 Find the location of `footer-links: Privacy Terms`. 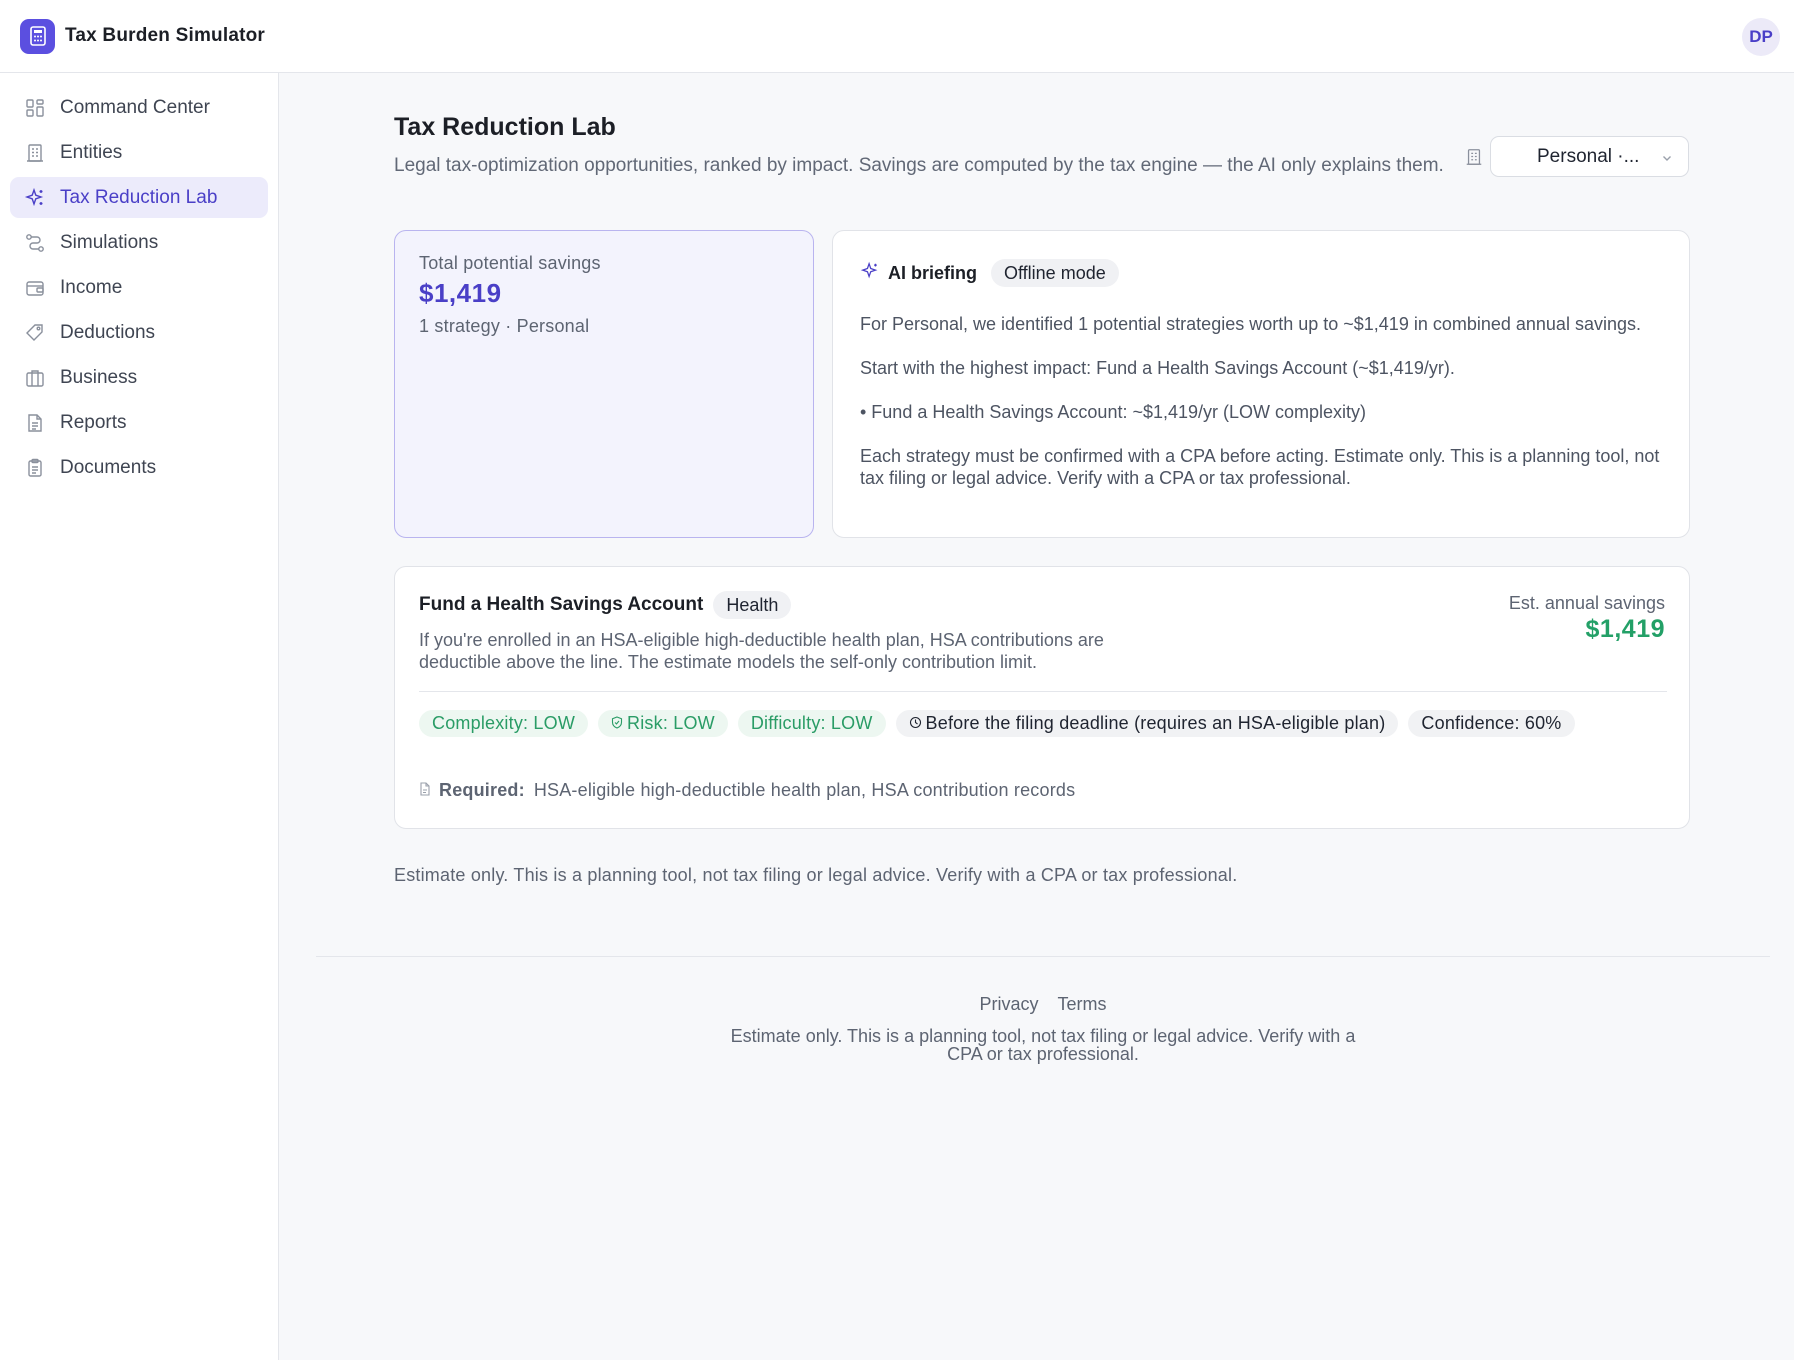

footer-links: Privacy Terms is located at coordinates (1037, 1004).